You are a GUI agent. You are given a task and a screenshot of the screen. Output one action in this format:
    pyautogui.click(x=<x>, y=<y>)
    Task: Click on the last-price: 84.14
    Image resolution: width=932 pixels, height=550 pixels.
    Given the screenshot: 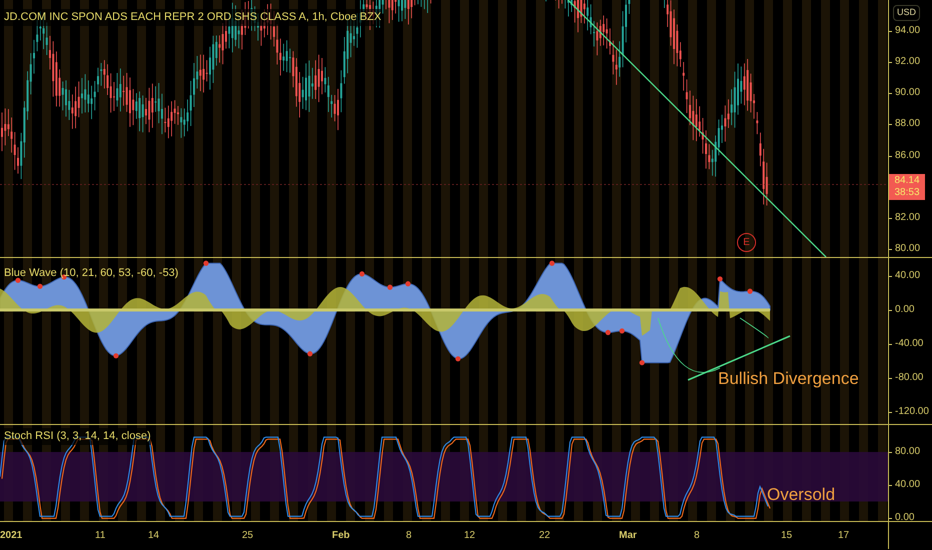 What is the action you would take?
    pyautogui.click(x=907, y=181)
    